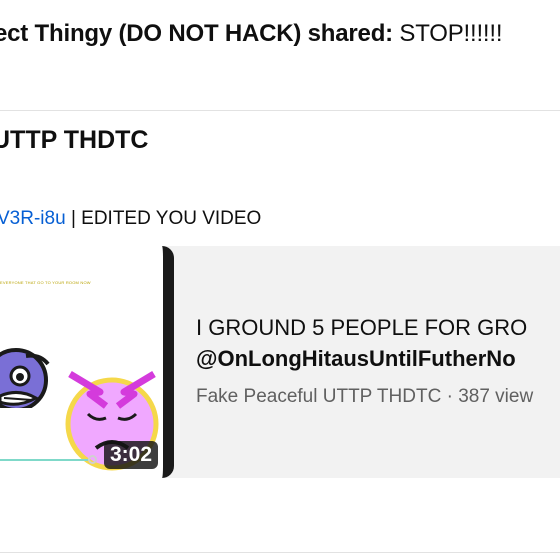 The width and height of the screenshot is (560, 560). I want to click on progress-line, so click(44, 460).